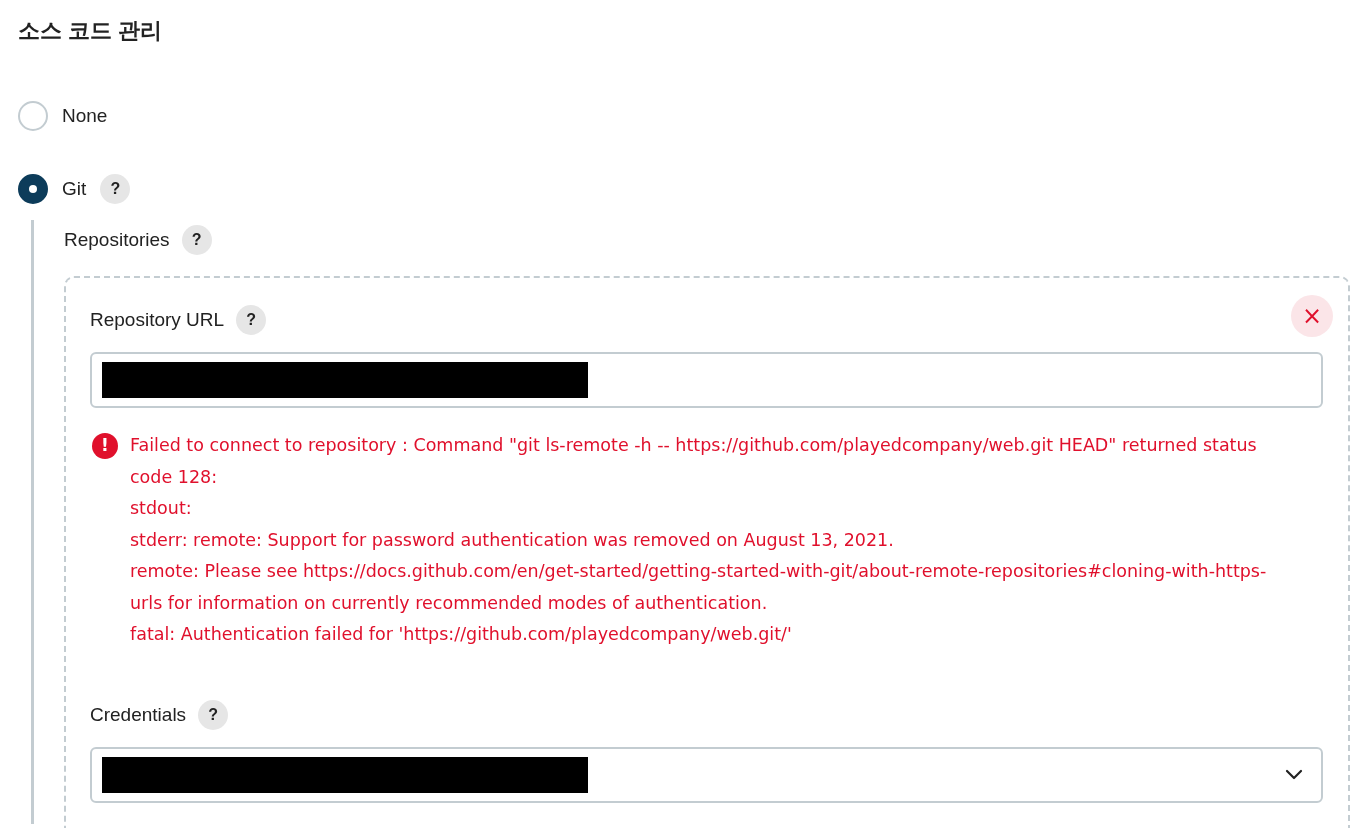 The width and height of the screenshot is (1369, 828). What do you see at coordinates (117, 240) in the screenshot?
I see `field-label: Repositories` at bounding box center [117, 240].